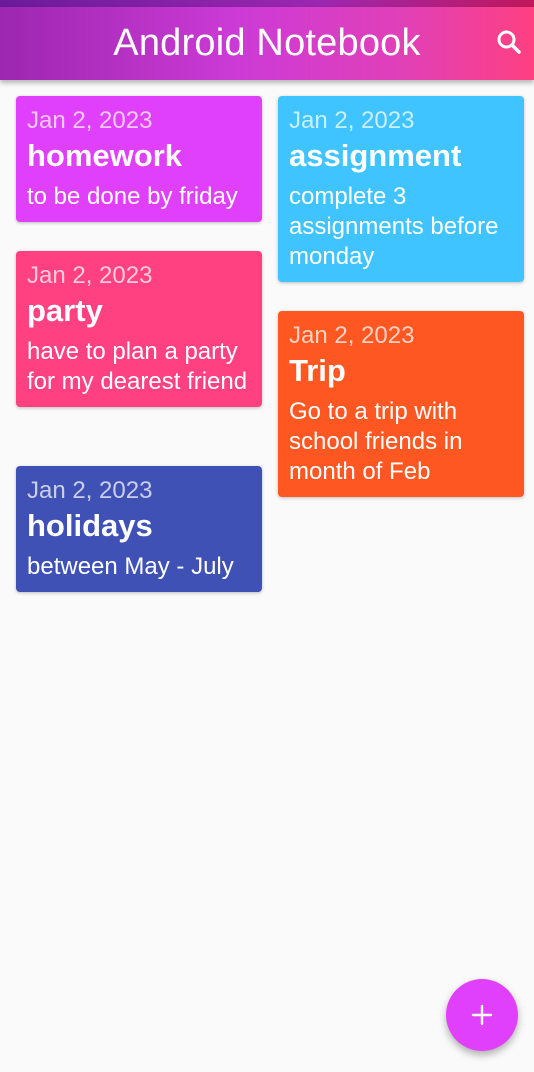  I want to click on status-bar, so click(267, 3).